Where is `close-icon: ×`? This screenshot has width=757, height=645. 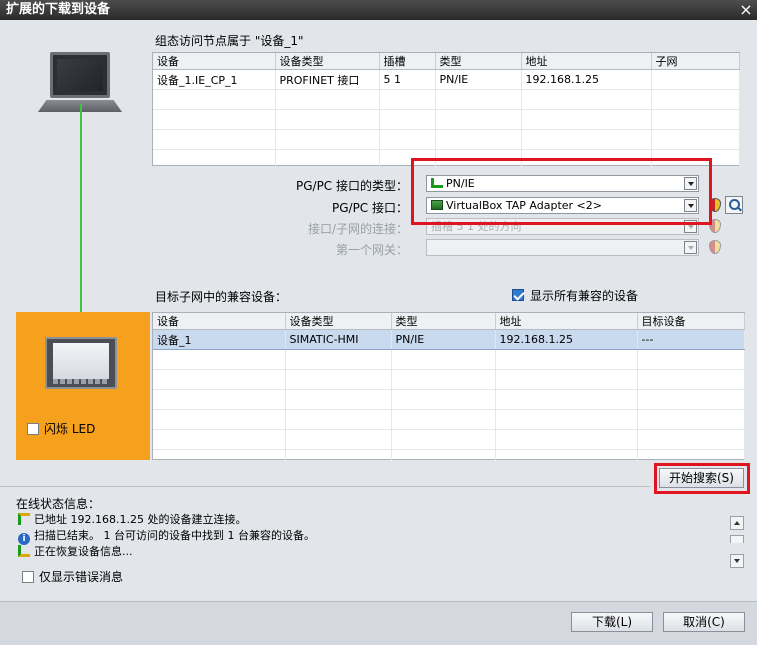 close-icon: × is located at coordinates (746, 10).